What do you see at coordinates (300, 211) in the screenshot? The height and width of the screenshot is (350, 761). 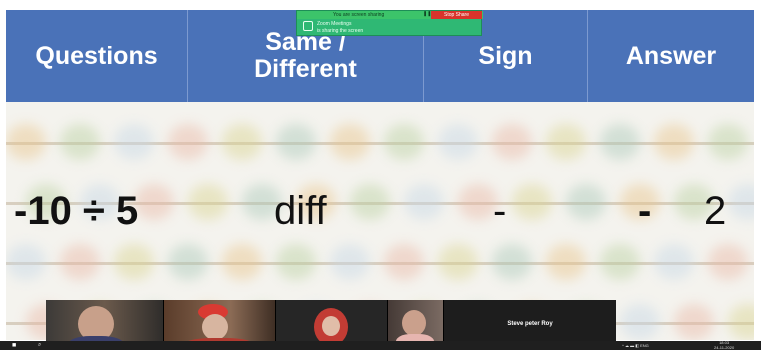 I see `same-different-cell: diff` at bounding box center [300, 211].